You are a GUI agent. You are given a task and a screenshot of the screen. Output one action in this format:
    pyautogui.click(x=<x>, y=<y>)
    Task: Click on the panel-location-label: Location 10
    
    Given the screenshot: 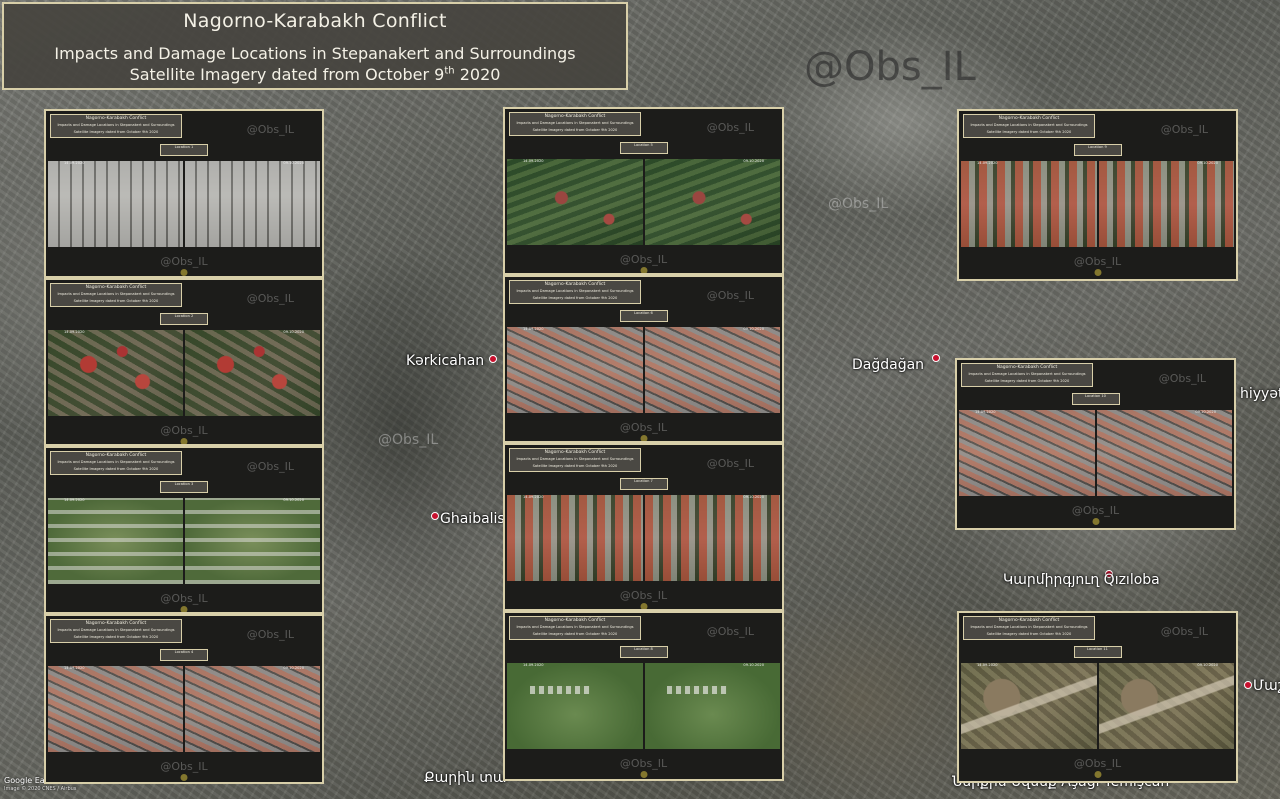 What is the action you would take?
    pyautogui.click(x=1095, y=399)
    